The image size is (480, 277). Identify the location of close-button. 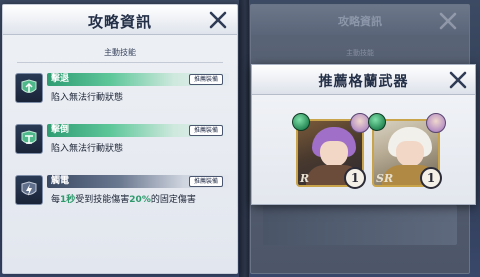
(218, 20).